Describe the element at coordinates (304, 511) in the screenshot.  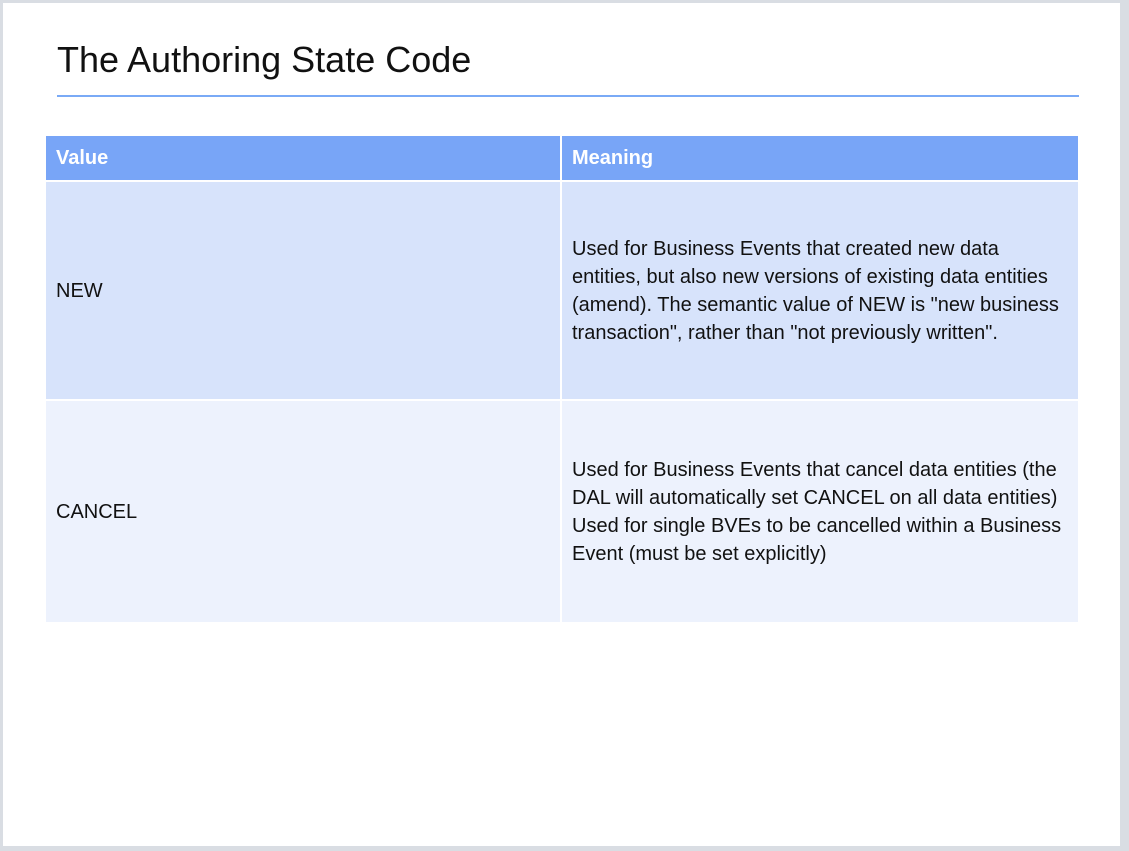
I see `value-cell-cancel: CANCEL` at that location.